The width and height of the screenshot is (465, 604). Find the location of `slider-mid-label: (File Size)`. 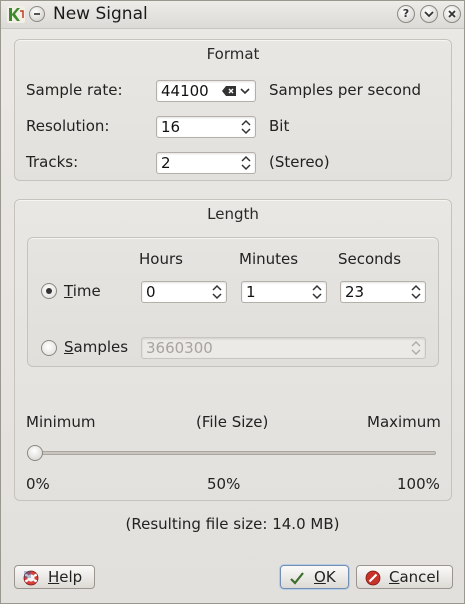

slider-mid-label: (File Size) is located at coordinates (232, 422).